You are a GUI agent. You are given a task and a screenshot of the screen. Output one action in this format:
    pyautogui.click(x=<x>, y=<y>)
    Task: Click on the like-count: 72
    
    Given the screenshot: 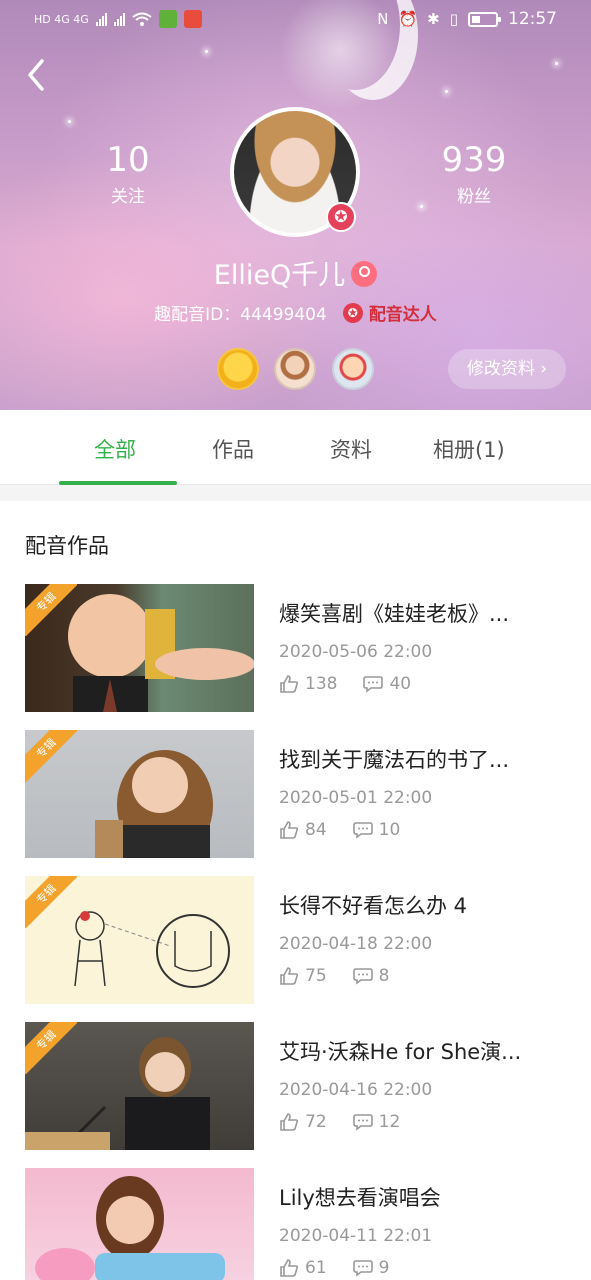 What is the action you would take?
    pyautogui.click(x=316, y=1122)
    